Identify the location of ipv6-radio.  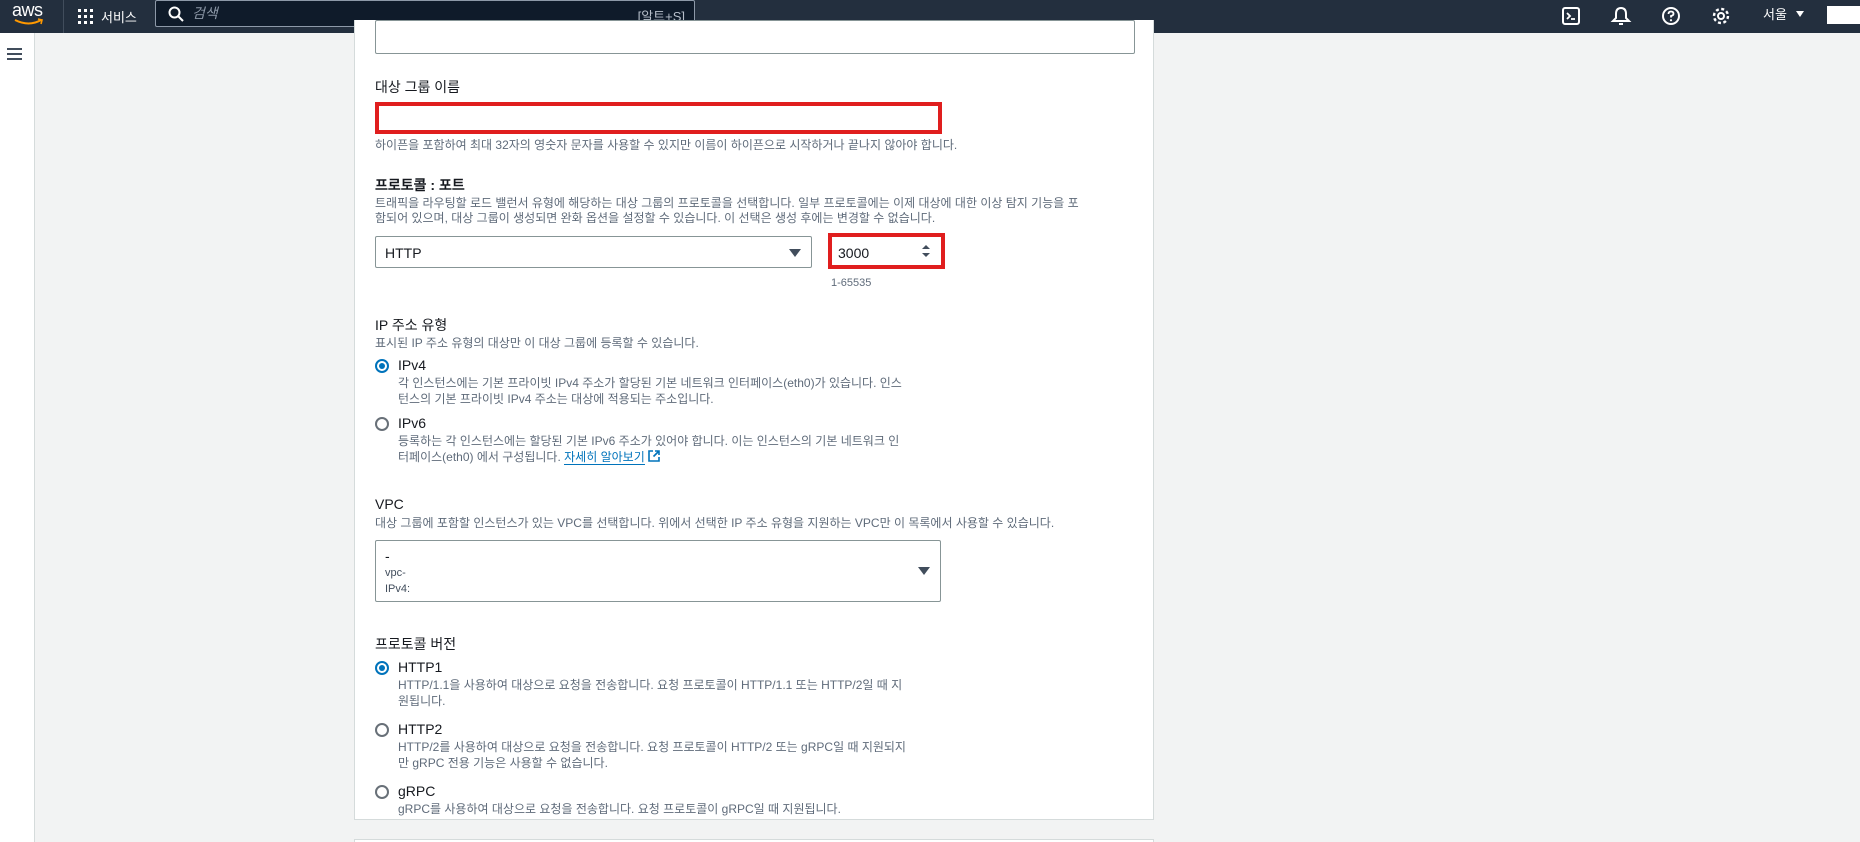
(382, 424).